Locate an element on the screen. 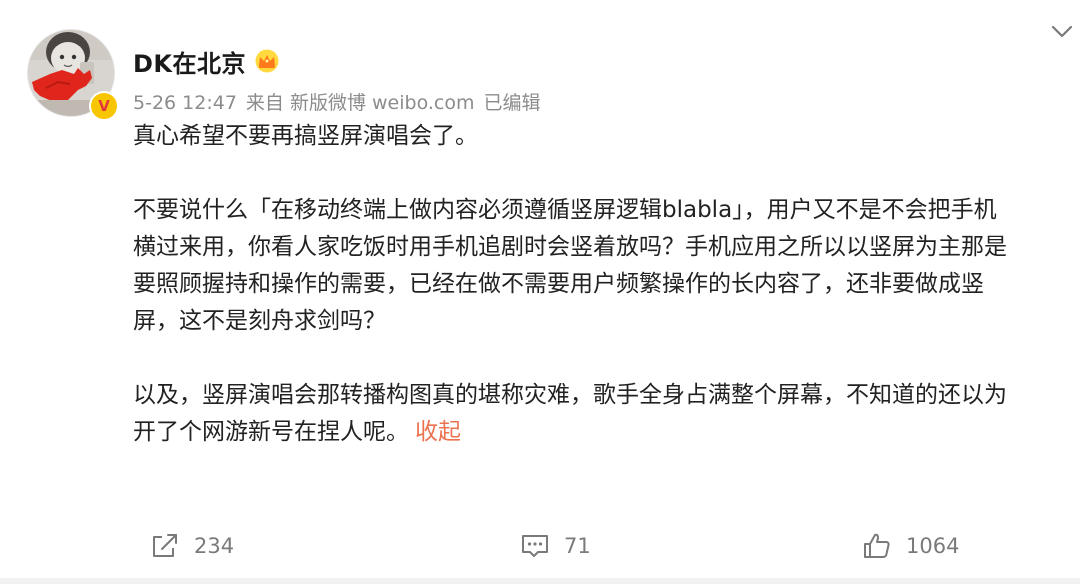 The image size is (1080, 584). action-bar: 234 71 1064 is located at coordinates (540, 546).